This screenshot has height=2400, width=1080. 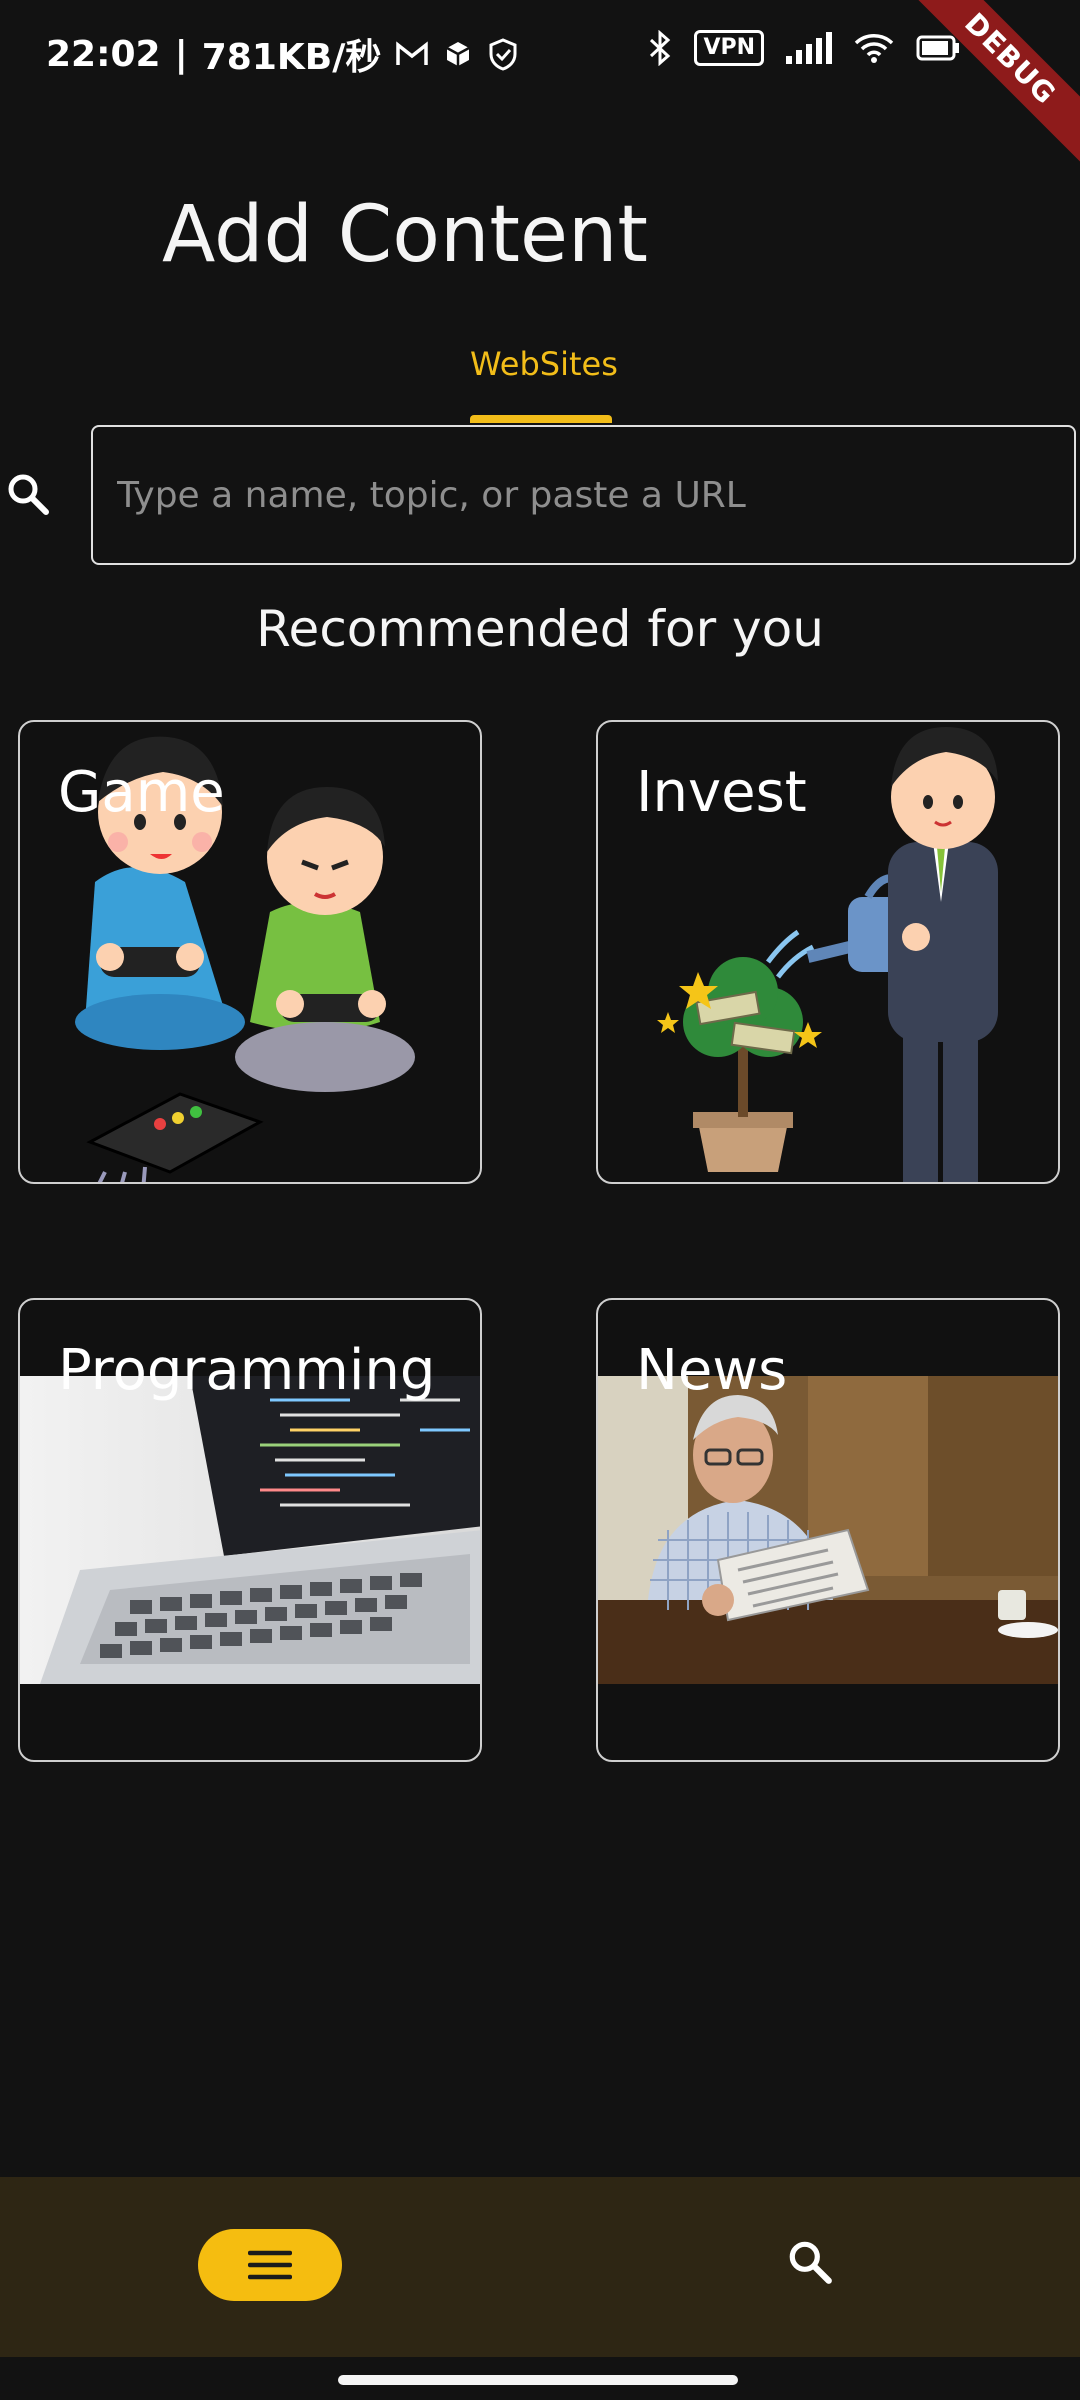 I want to click on debug-banner: DEBUG, so click(x=987, y=87).